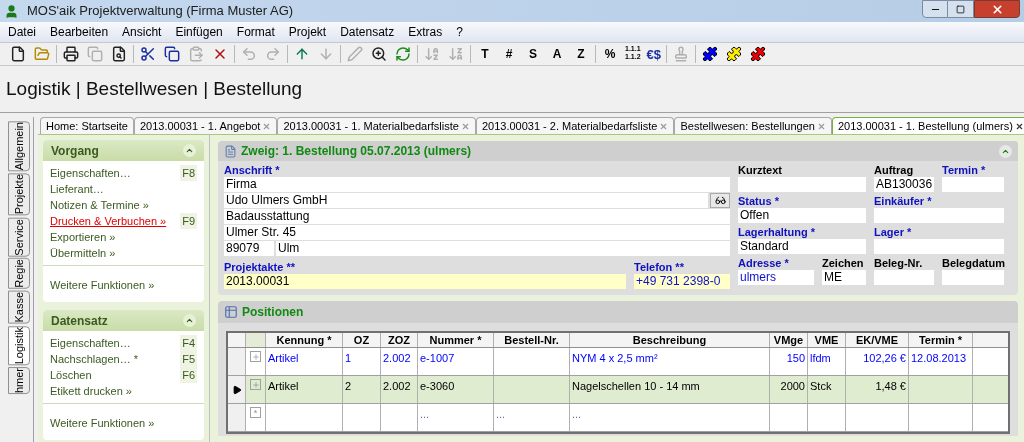  What do you see at coordinates (753, 125) in the screenshot?
I see `document-tab: Bestellwesen: Bestellungen` at bounding box center [753, 125].